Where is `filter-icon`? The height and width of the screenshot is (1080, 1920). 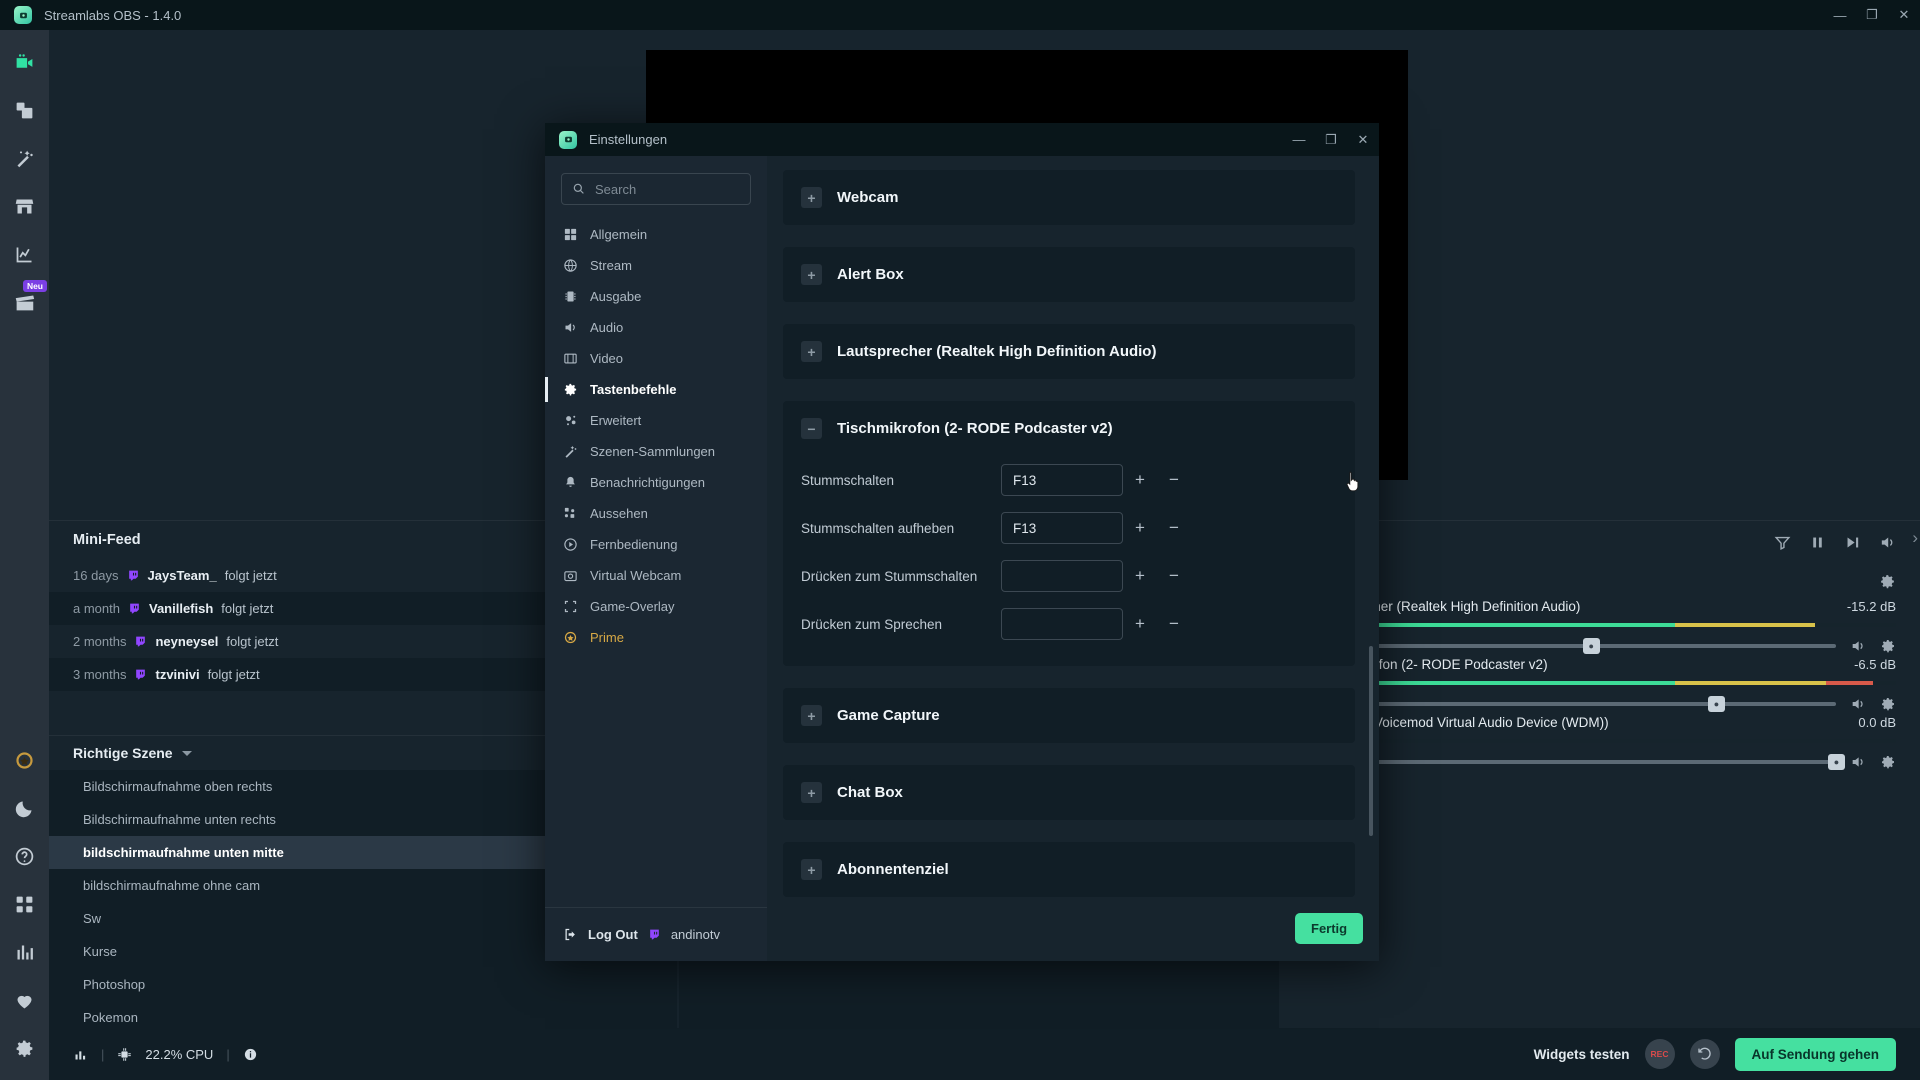
filter-icon is located at coordinates (1782, 542).